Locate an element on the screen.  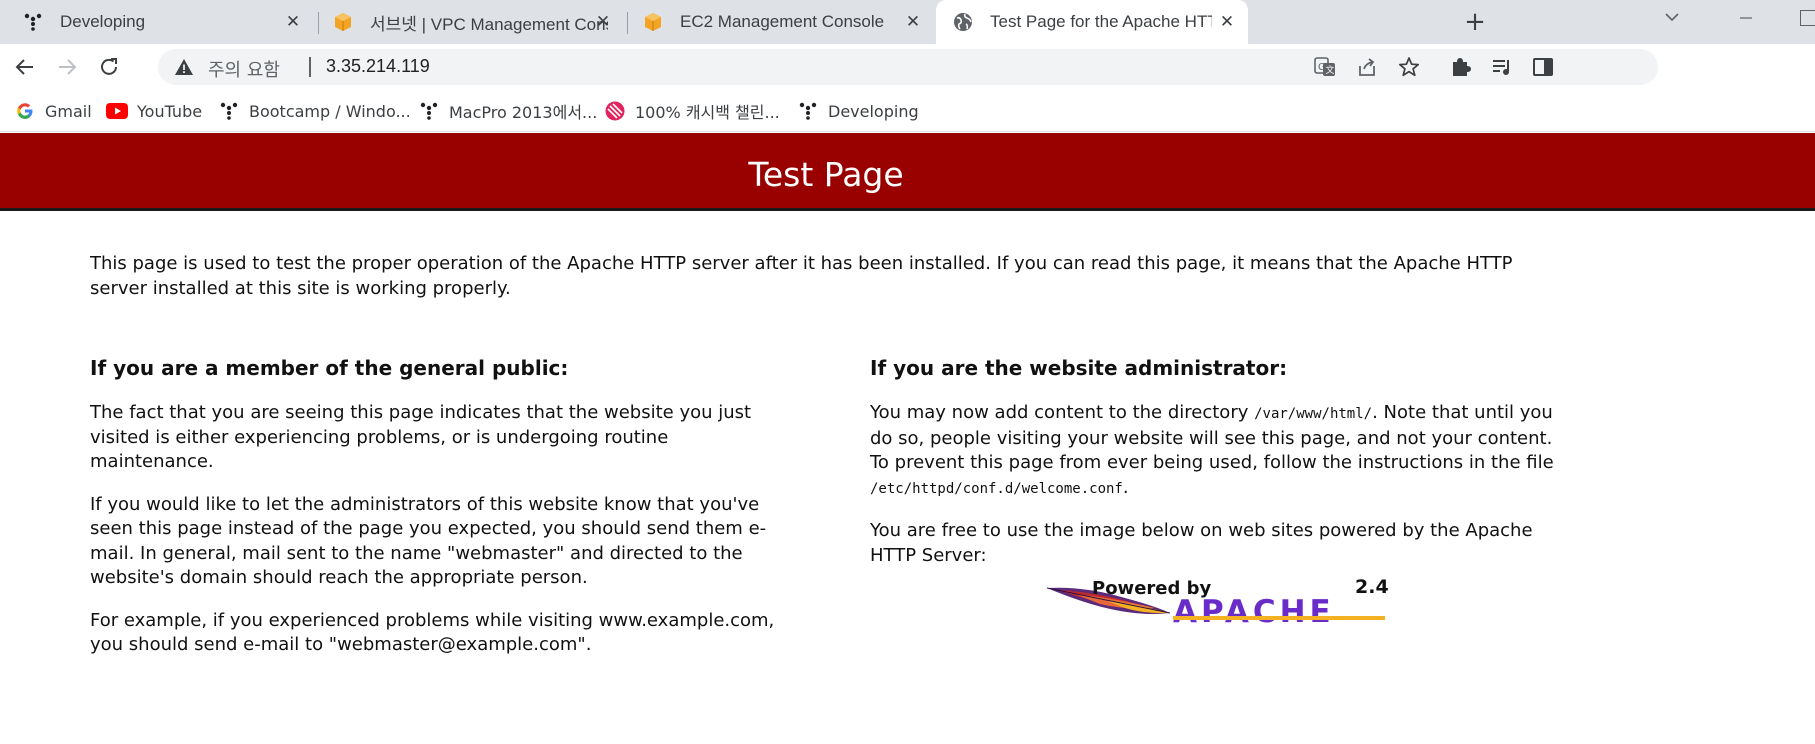
youtube-icon is located at coordinates (117, 111).